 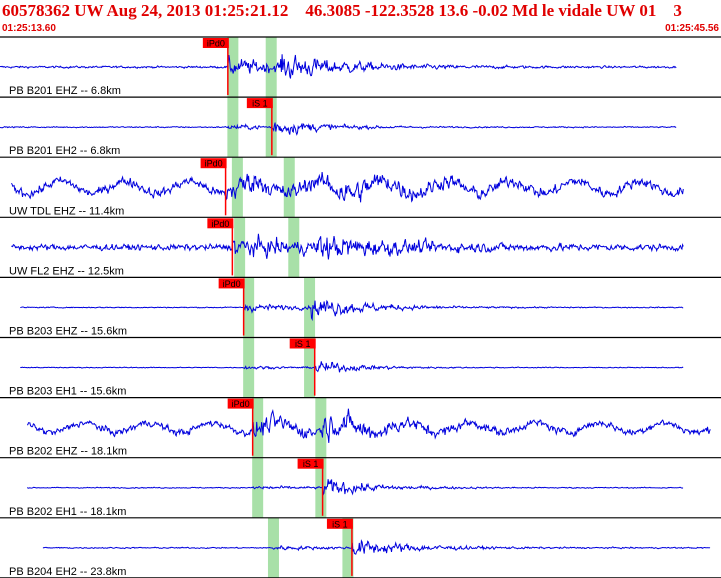 I want to click on station-label-6: PB B202 EHZ -- 18.1km, so click(x=68, y=452).